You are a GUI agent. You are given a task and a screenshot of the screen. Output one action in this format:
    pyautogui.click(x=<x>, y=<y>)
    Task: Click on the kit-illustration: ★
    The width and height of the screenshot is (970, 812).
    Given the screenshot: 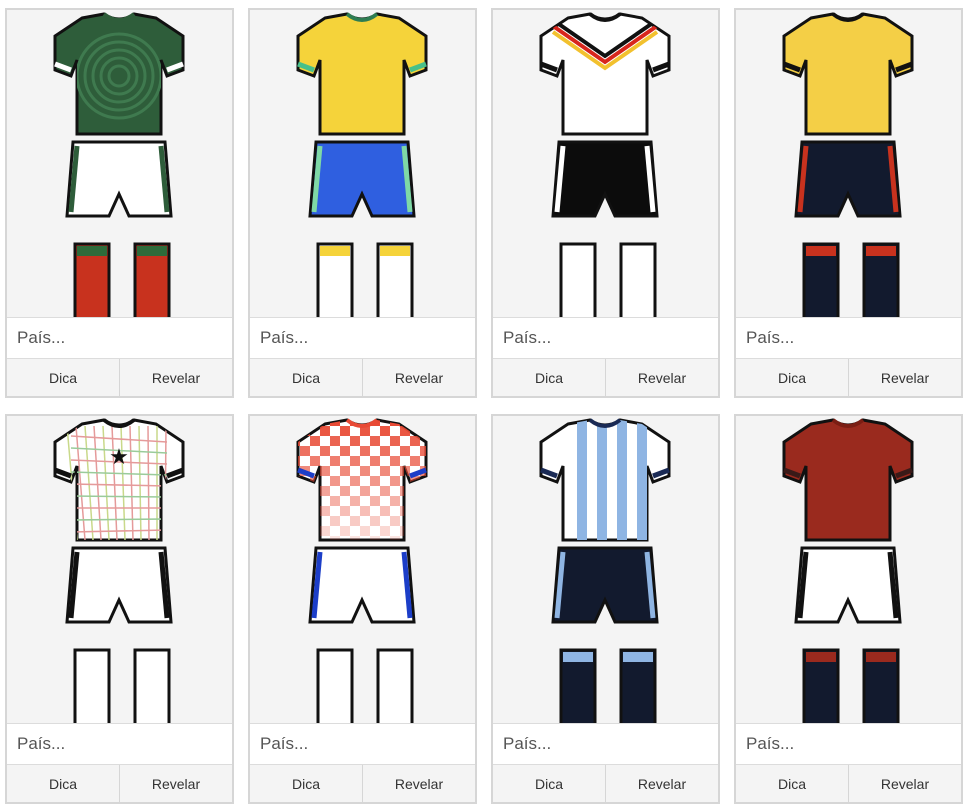 What is the action you would take?
    pyautogui.click(x=119, y=569)
    